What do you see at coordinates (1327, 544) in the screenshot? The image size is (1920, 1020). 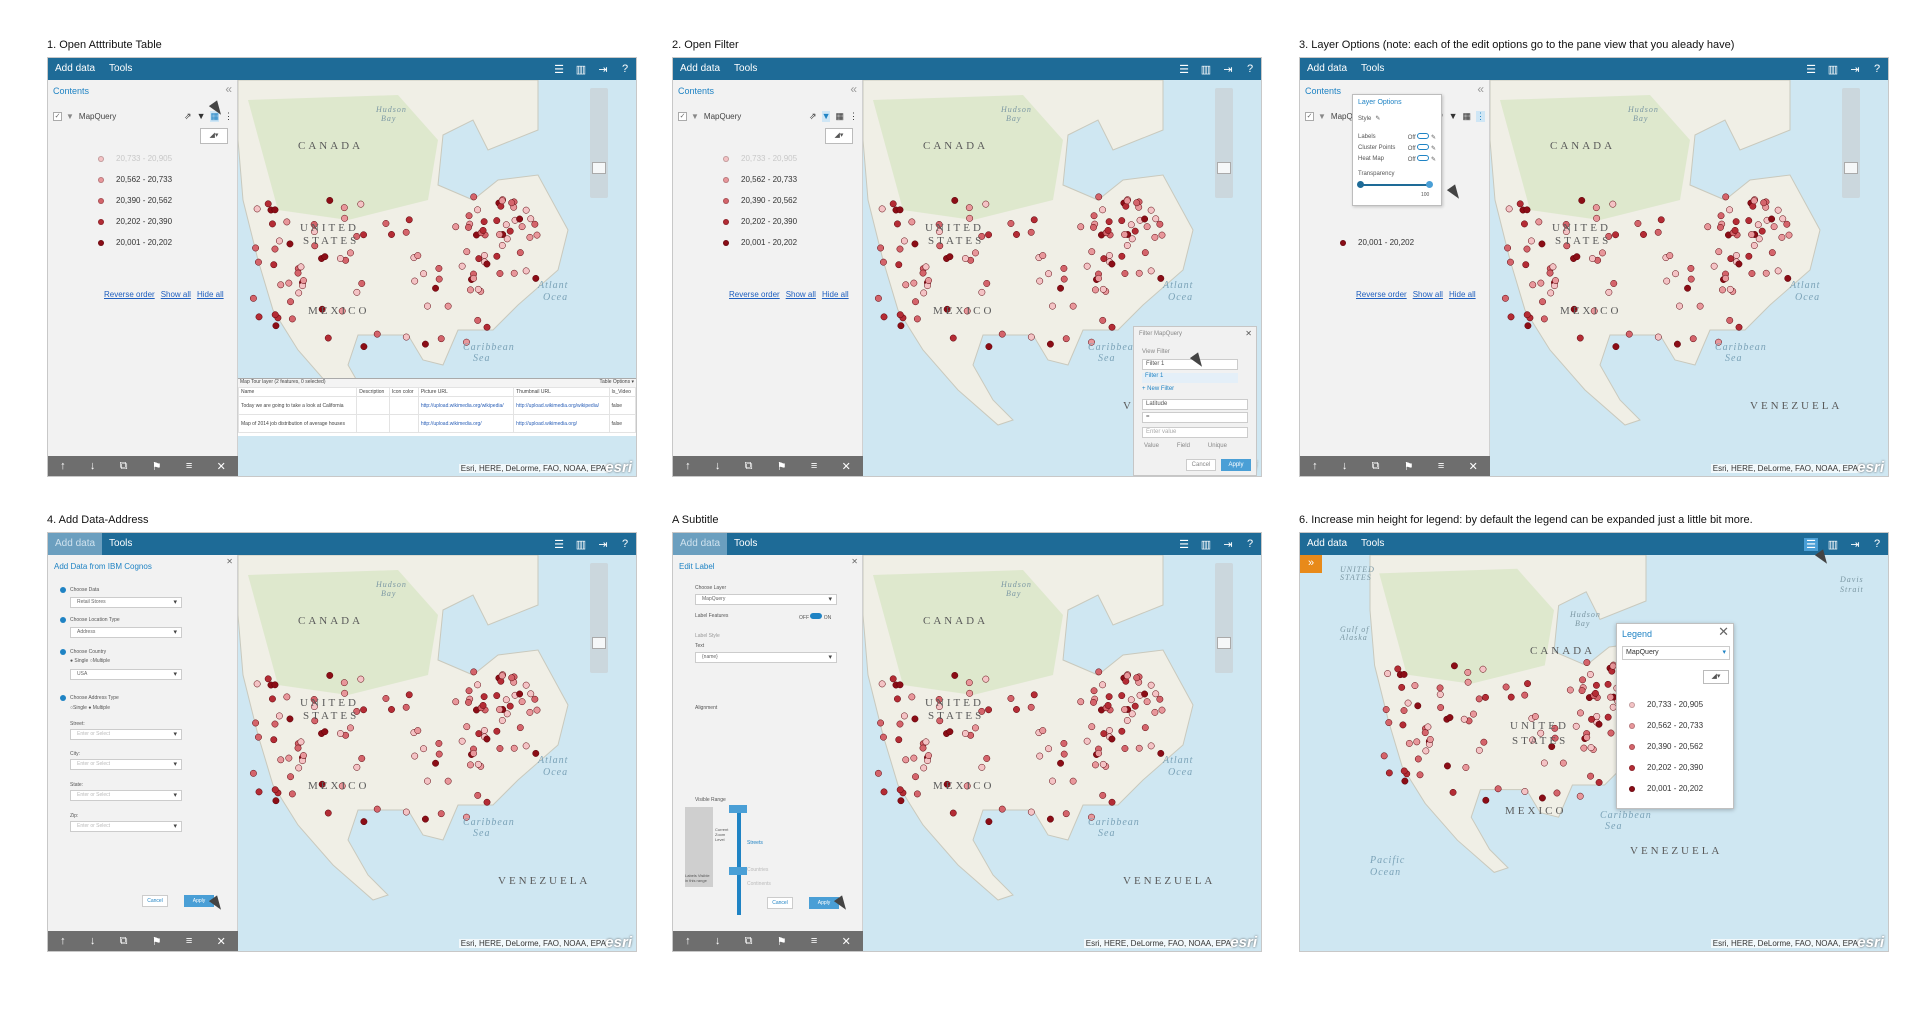 I see `add-data-button: Add data` at bounding box center [1327, 544].